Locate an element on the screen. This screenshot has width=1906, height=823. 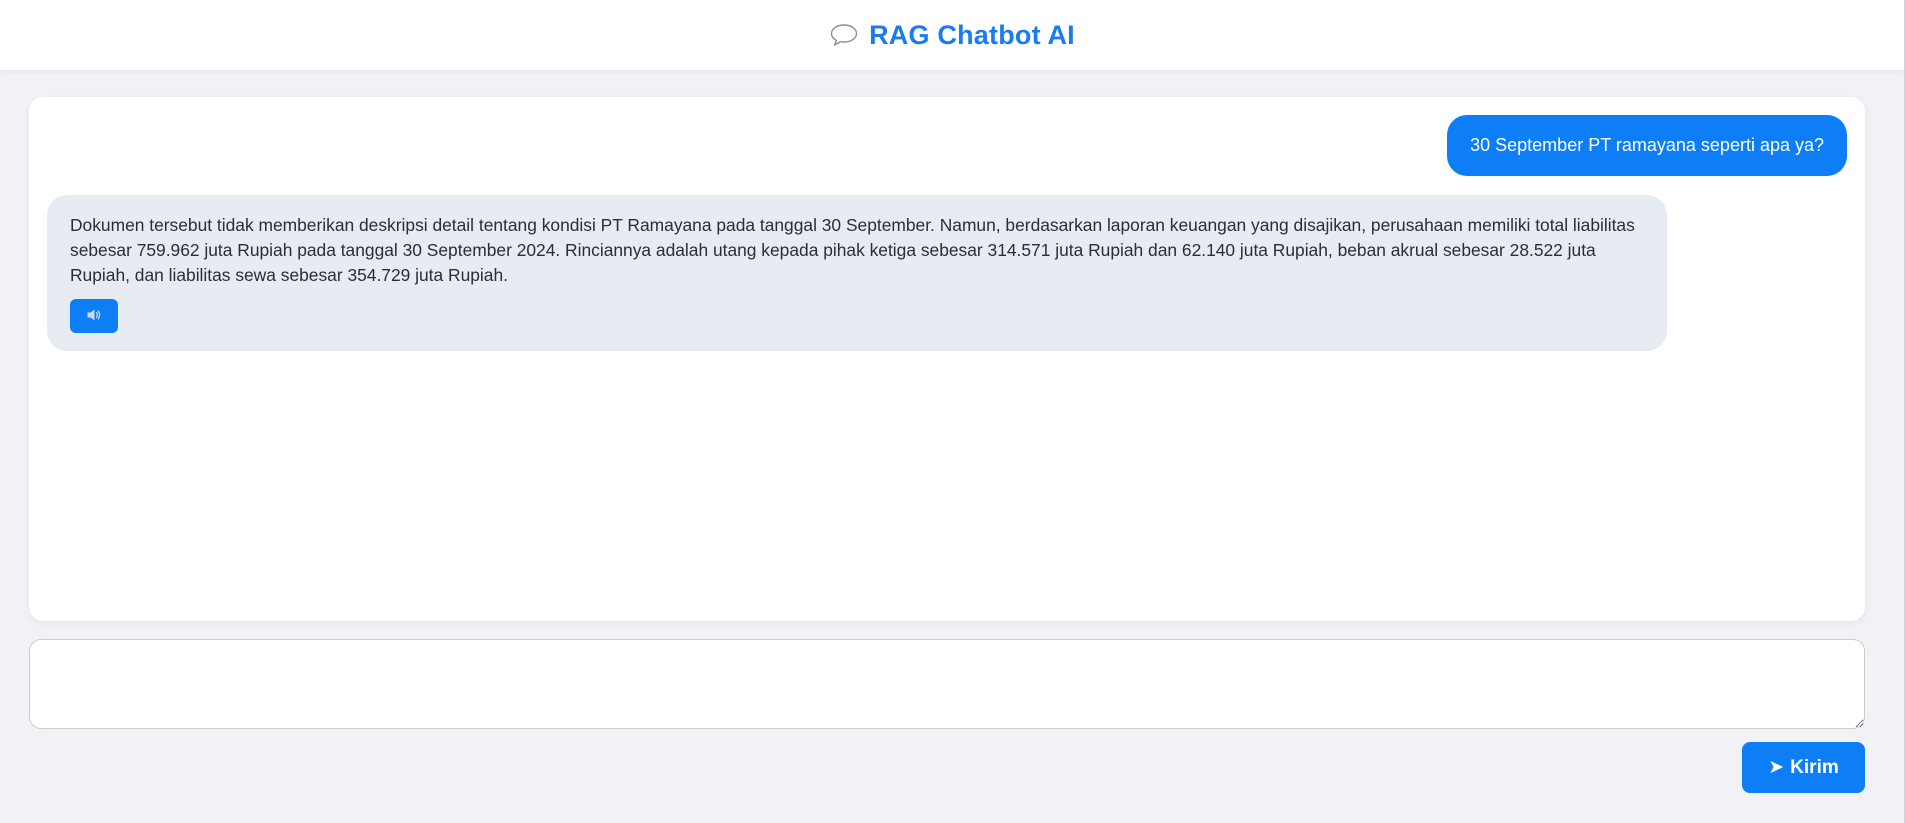
app-header: RAG Chatbot AI is located at coordinates (952, 35).